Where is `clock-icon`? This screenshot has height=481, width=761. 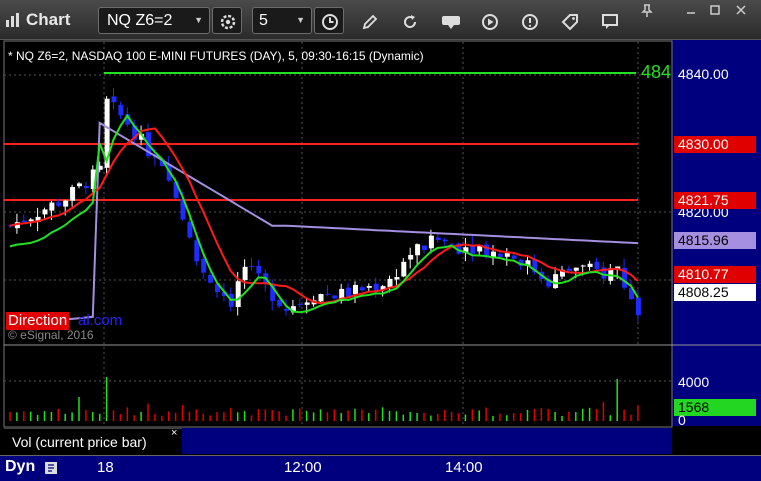
clock-icon is located at coordinates (330, 22).